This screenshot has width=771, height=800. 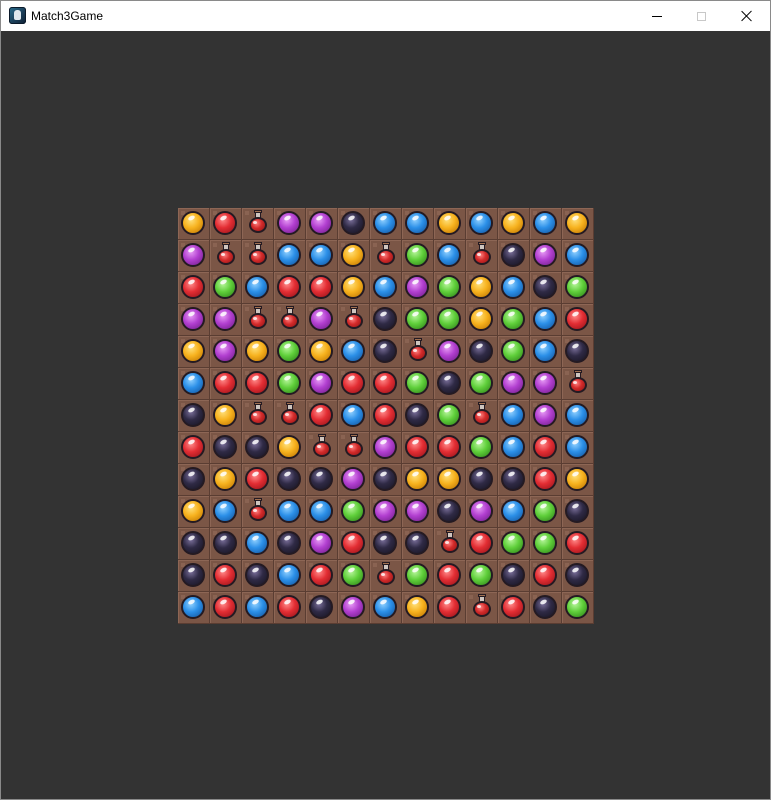 What do you see at coordinates (701, 16) in the screenshot?
I see `maximize-button` at bounding box center [701, 16].